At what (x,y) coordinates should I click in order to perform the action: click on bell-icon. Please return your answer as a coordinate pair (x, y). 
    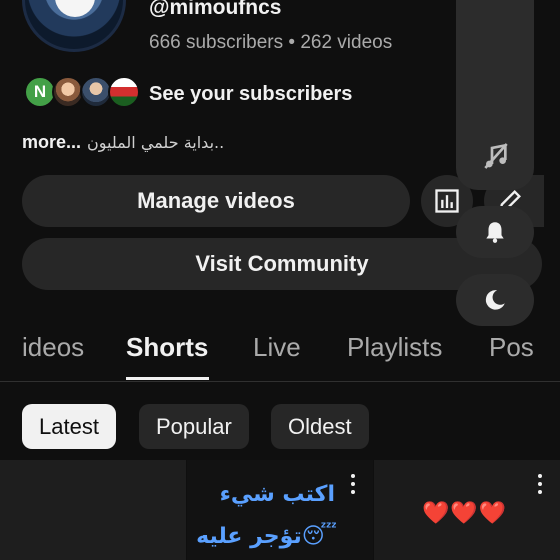
    Looking at the image, I should click on (495, 232).